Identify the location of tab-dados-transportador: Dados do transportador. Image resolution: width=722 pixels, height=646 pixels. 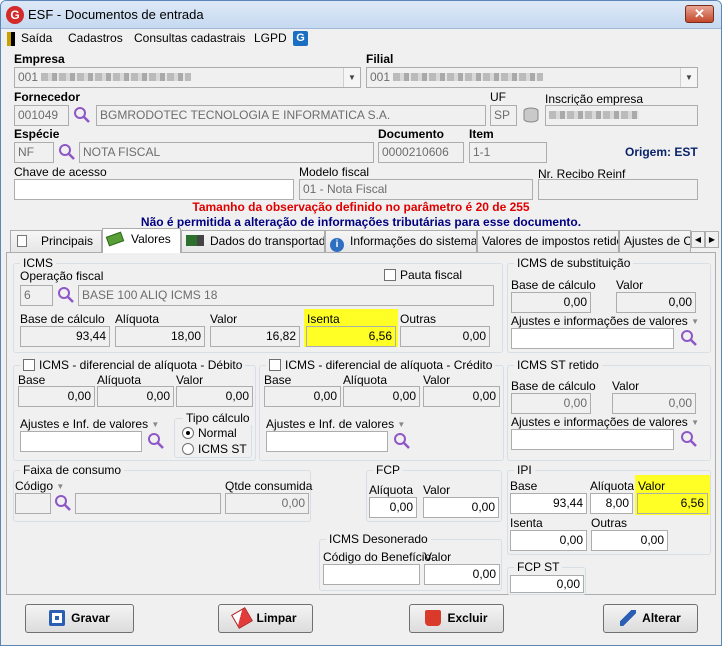
(253, 241).